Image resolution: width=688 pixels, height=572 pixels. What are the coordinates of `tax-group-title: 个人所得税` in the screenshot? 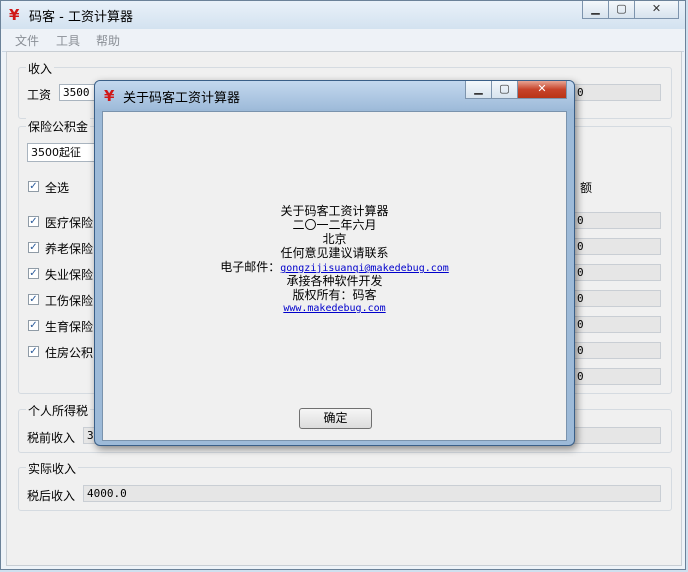 It's located at (58, 410).